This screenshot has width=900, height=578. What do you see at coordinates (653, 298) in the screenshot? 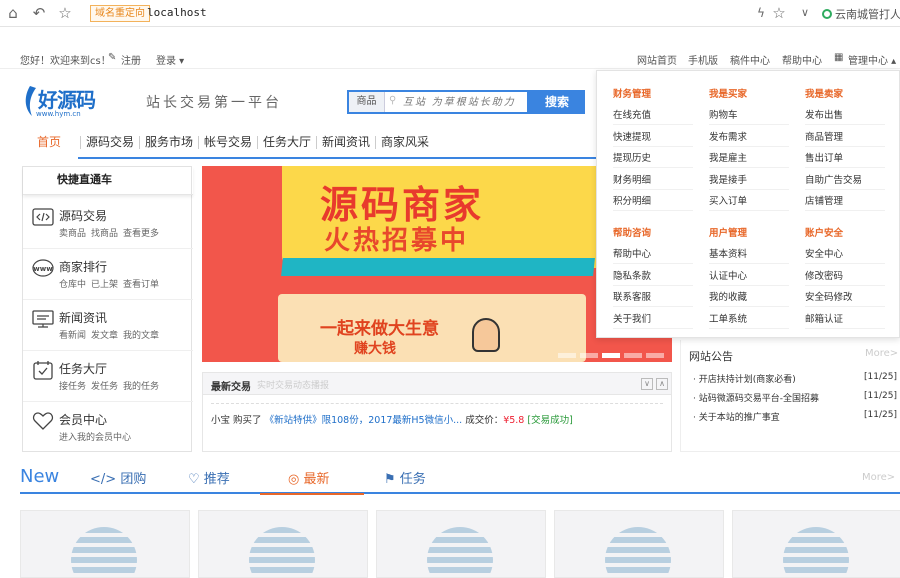
I see `dropdown-menu-item: 联系客服` at bounding box center [653, 298].